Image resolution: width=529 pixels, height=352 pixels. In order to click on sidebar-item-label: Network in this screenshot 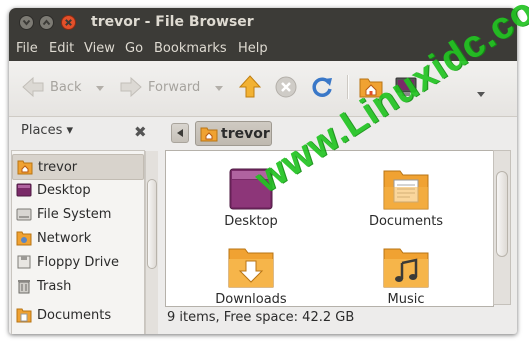, I will do `click(64, 238)`.